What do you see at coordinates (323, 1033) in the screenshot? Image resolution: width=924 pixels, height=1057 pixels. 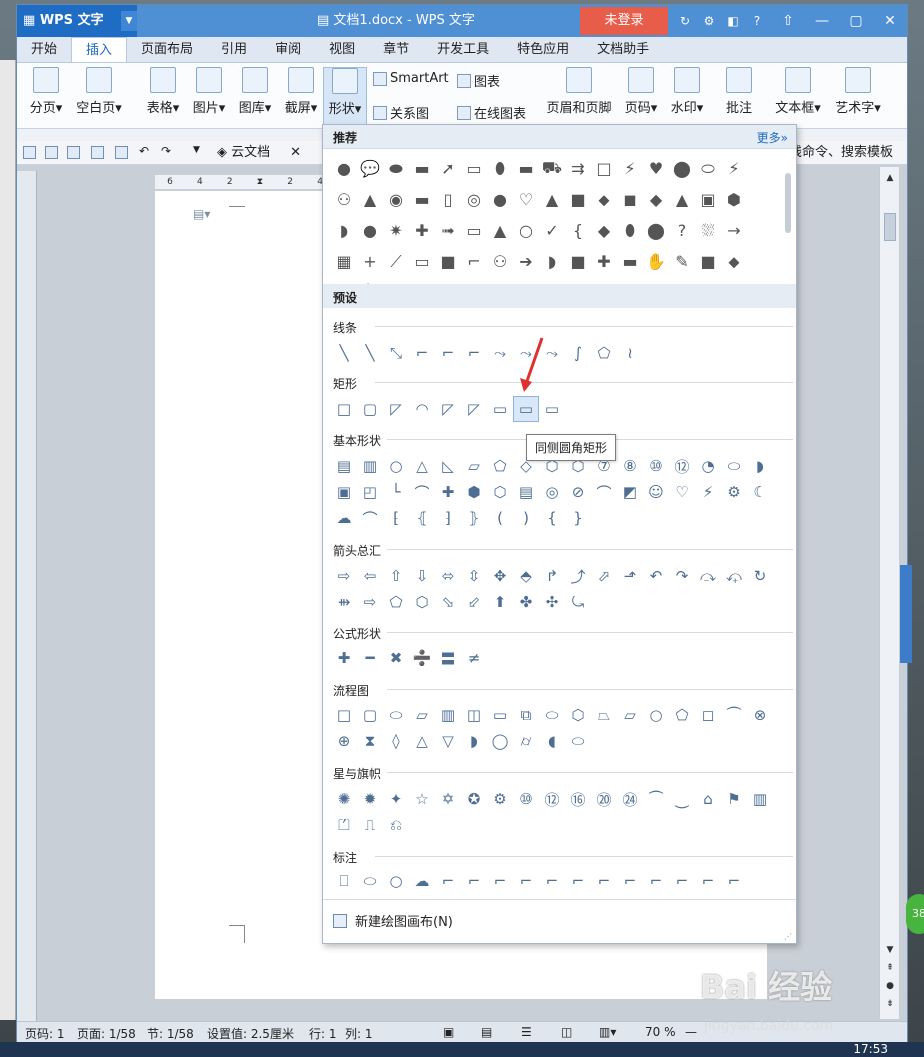 I see `status-row: 行: 1` at bounding box center [323, 1033].